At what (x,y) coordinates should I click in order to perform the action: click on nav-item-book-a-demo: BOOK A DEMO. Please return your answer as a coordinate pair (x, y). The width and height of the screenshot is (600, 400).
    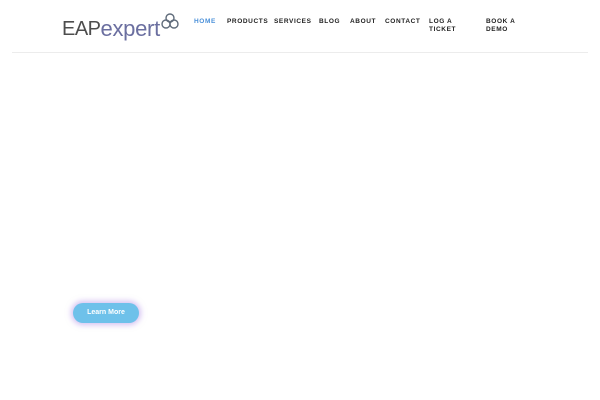
    Looking at the image, I should click on (506, 26).